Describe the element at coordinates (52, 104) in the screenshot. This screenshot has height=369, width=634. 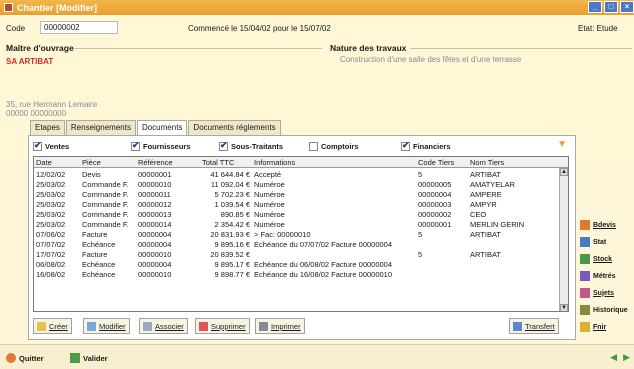
I see `owner-address-line1: 35, rue Hermann Lemaire` at that location.